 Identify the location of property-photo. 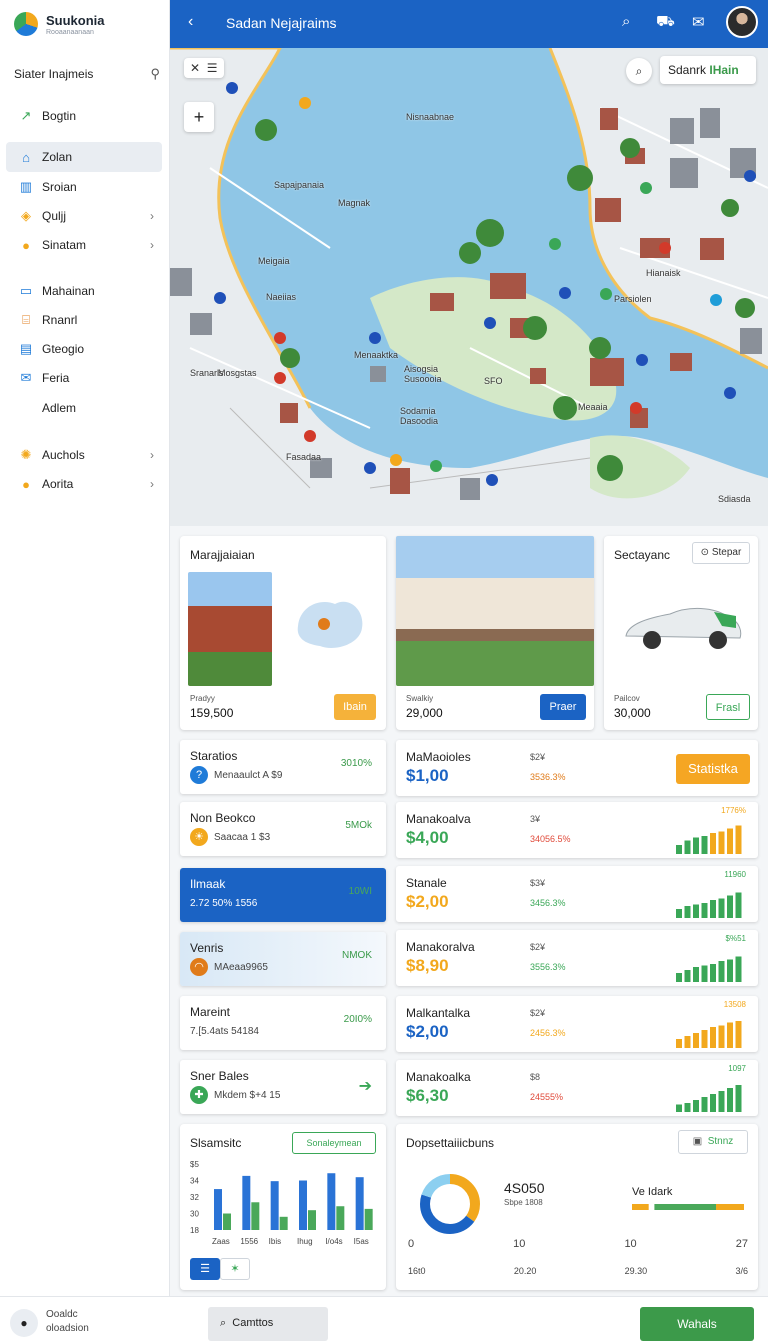
(495, 611).